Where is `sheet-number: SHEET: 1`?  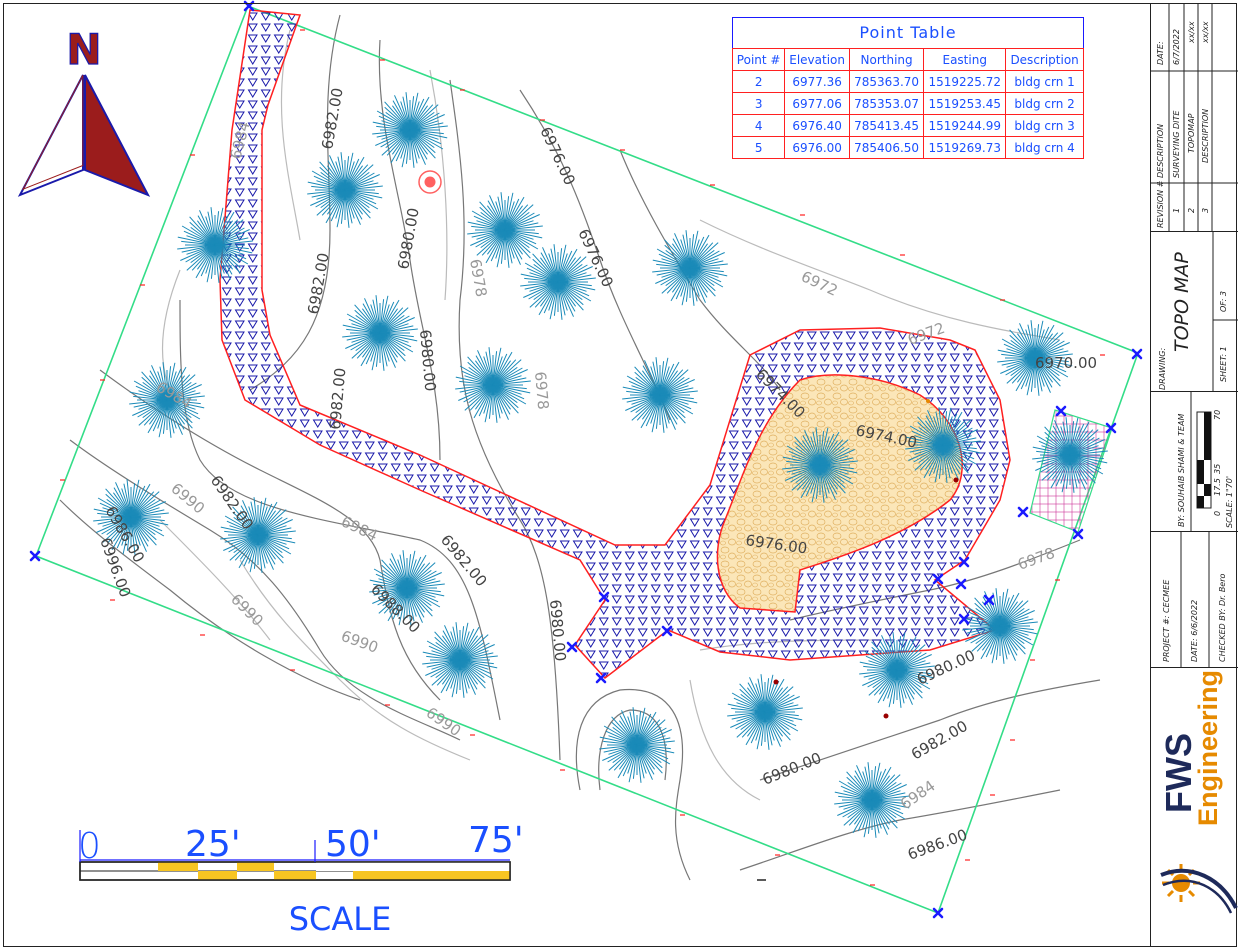
sheet-number: SHEET: 1 is located at coordinates (1223, 364).